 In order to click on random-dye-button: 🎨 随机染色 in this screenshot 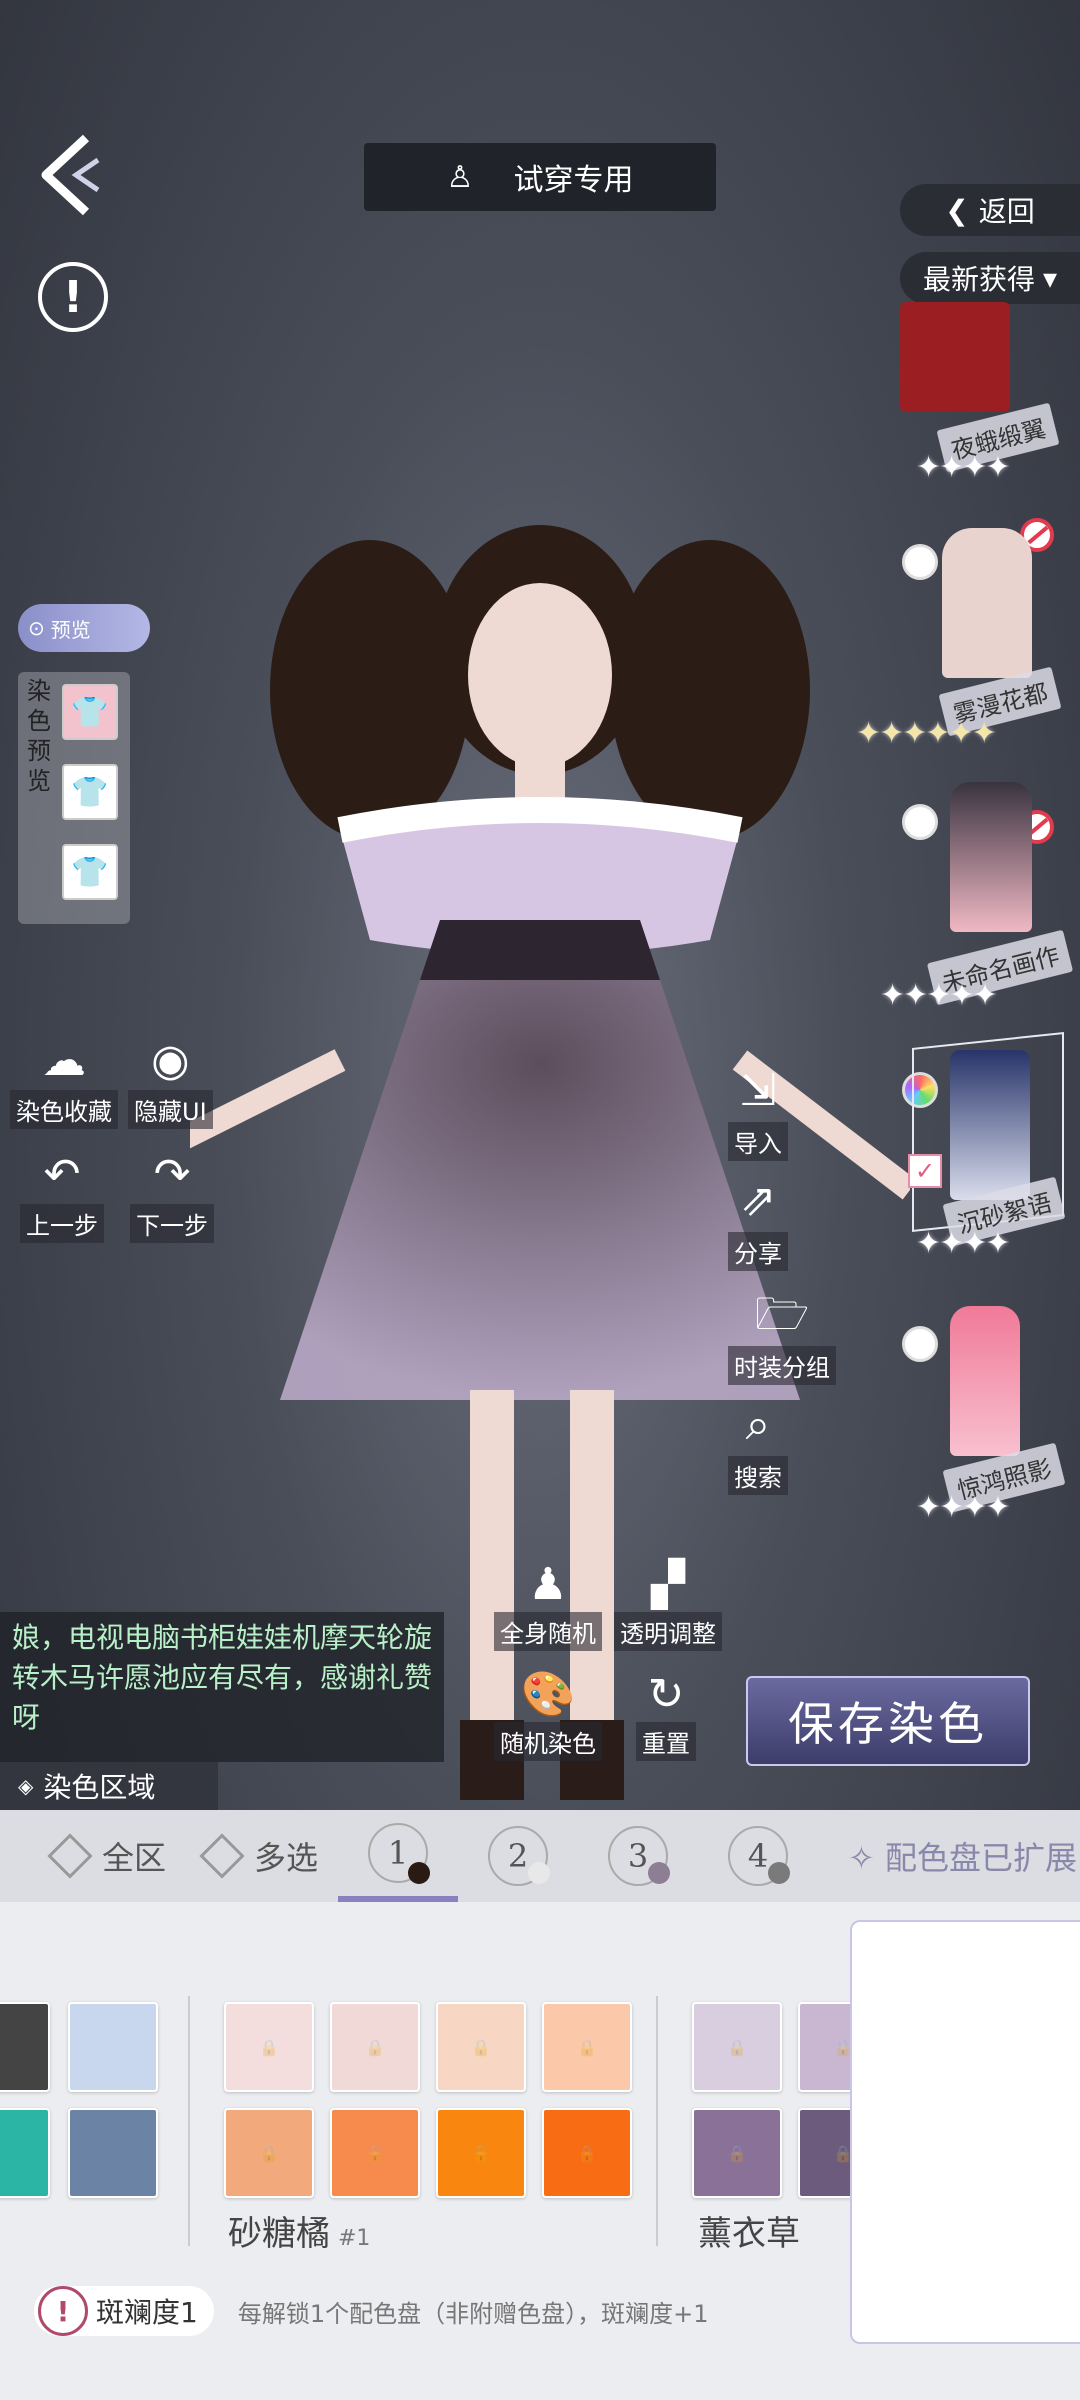, I will do `click(548, 1715)`.